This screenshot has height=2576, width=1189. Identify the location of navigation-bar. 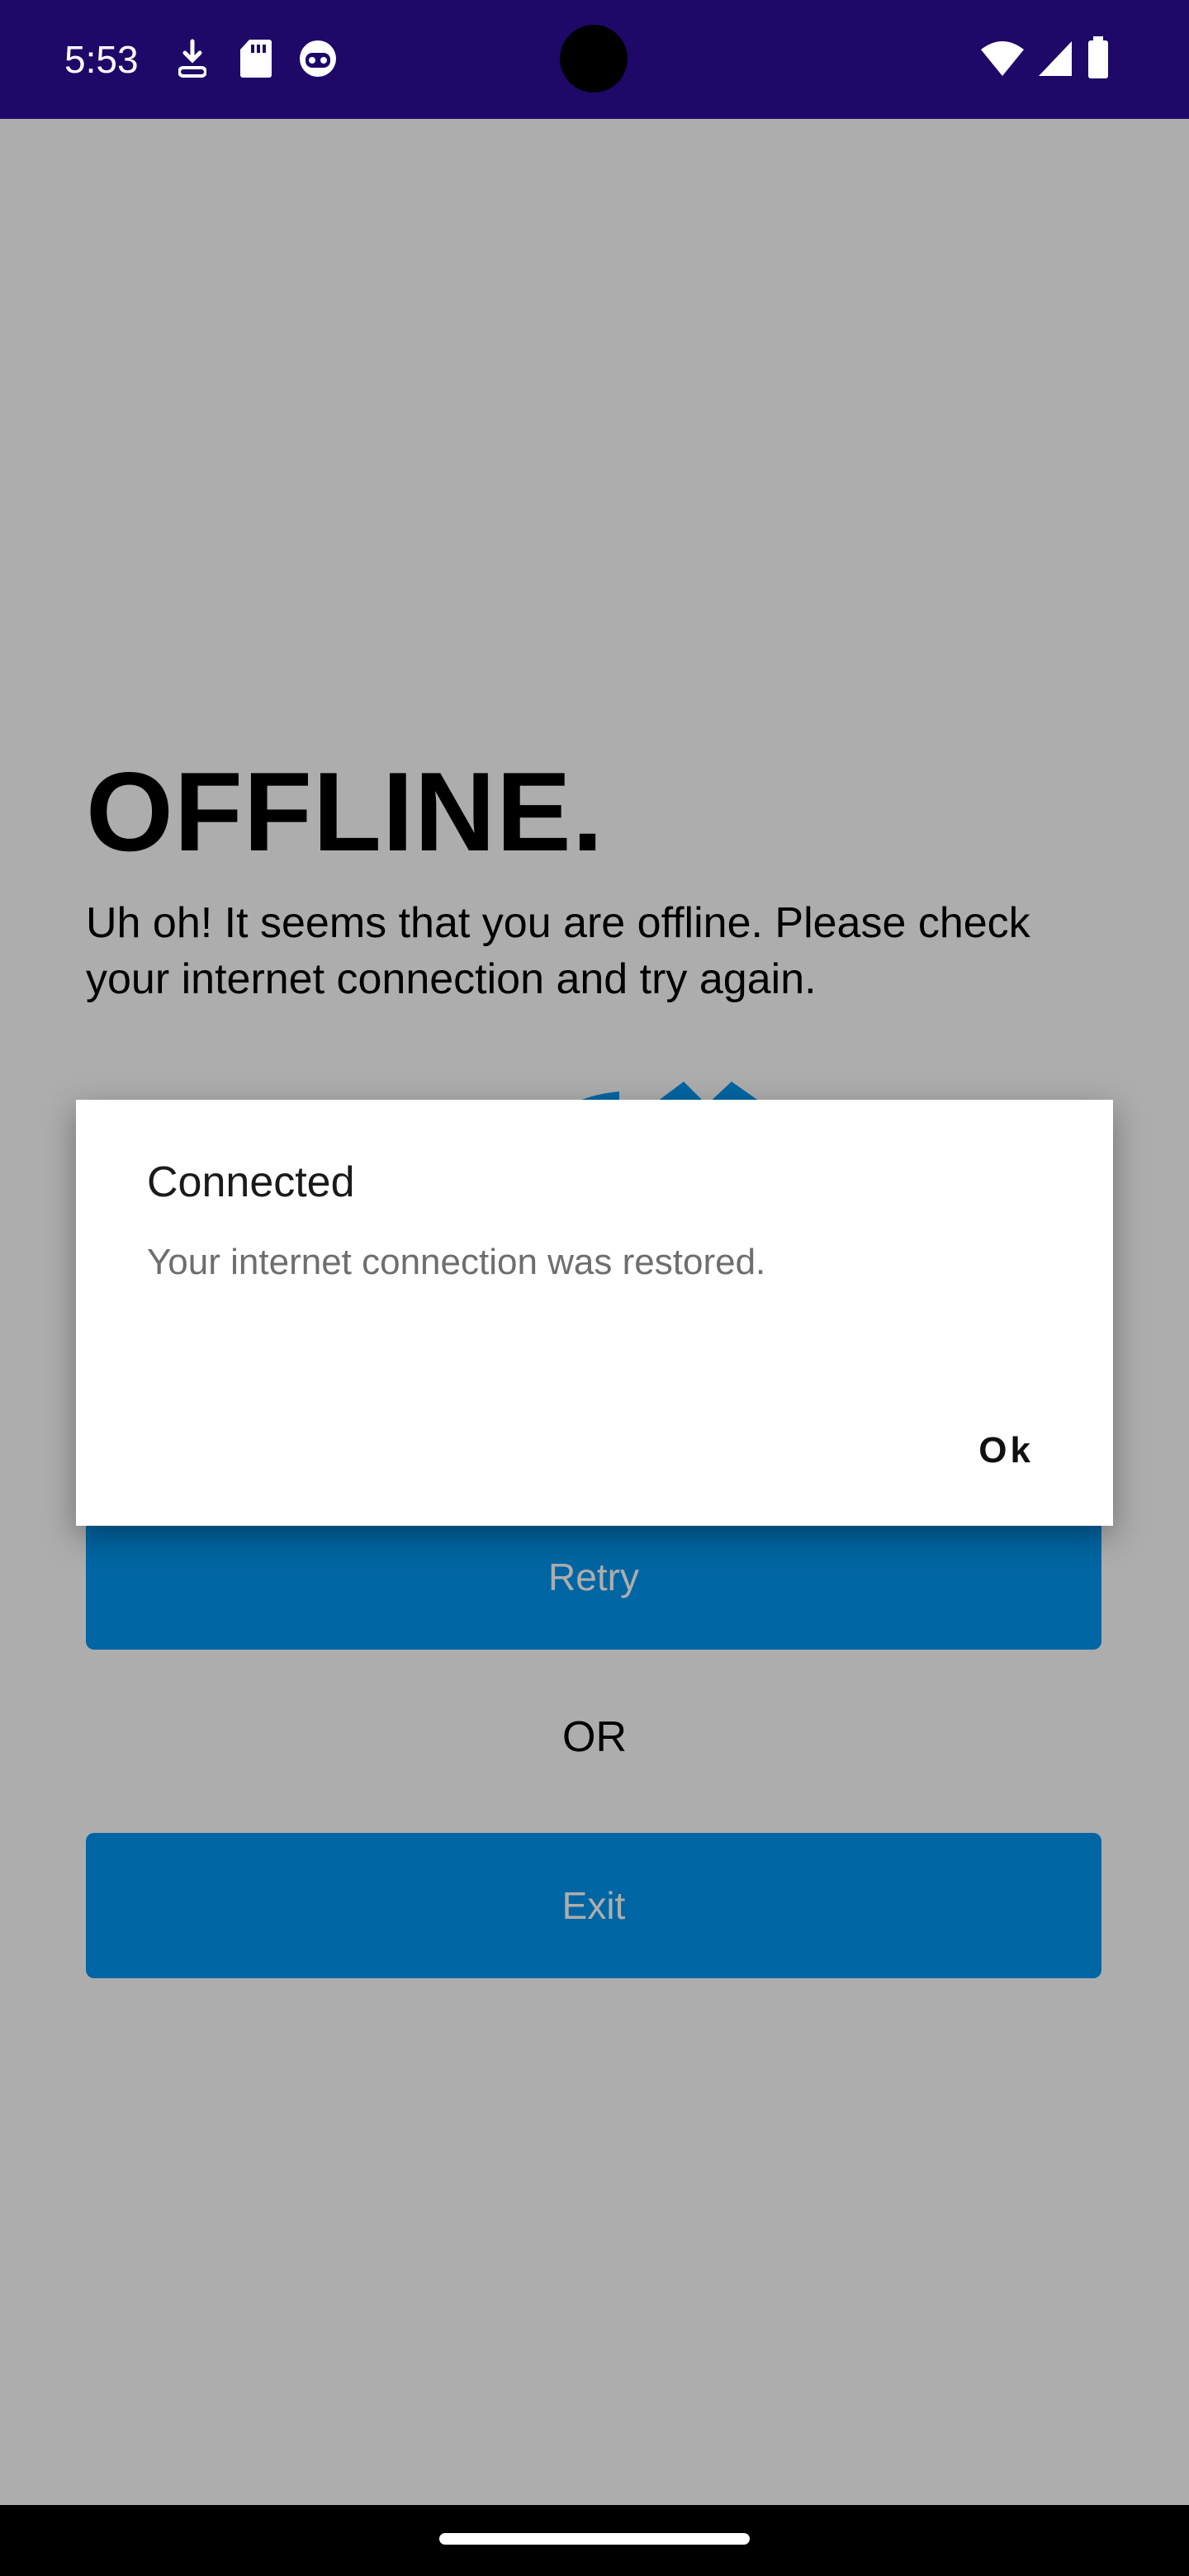
(594, 2540).